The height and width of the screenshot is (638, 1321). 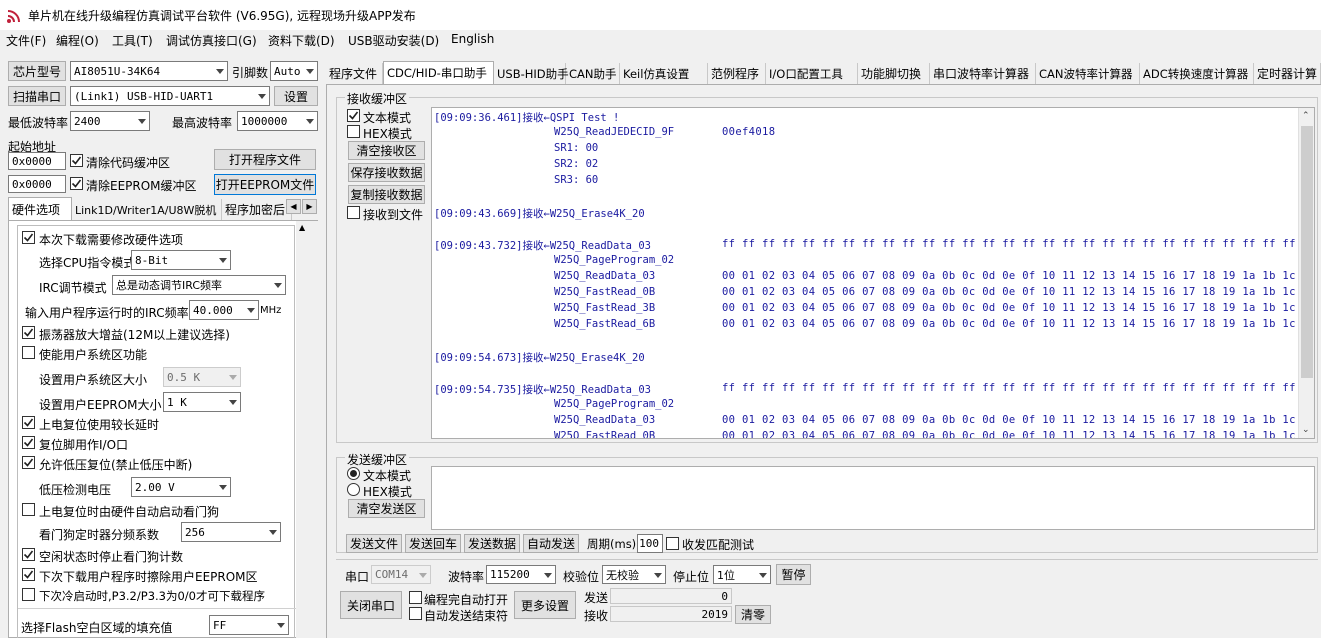 I want to click on tab-usb-hid: USB-HID助手, so click(x=531, y=73).